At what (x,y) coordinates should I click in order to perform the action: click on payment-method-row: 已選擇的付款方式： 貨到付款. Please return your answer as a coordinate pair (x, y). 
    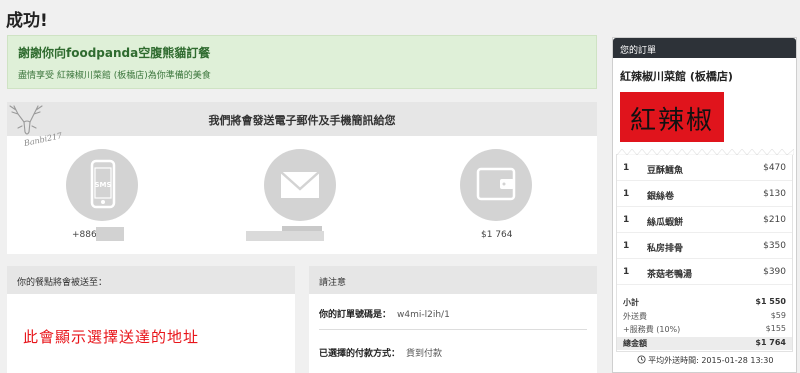
    Looking at the image, I should click on (380, 352).